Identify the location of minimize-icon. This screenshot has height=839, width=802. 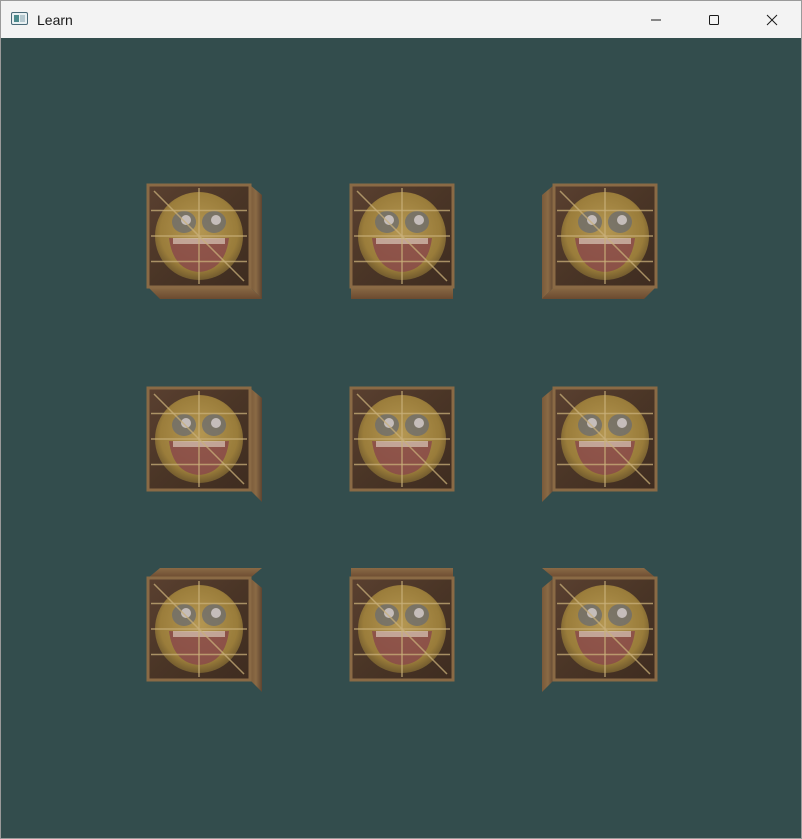
(656, 19).